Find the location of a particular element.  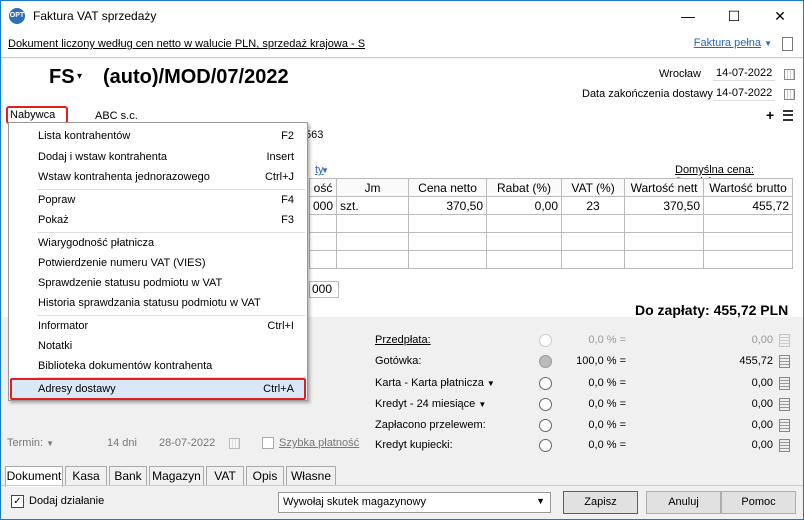

tab-cash: Kasa is located at coordinates (86, 476).